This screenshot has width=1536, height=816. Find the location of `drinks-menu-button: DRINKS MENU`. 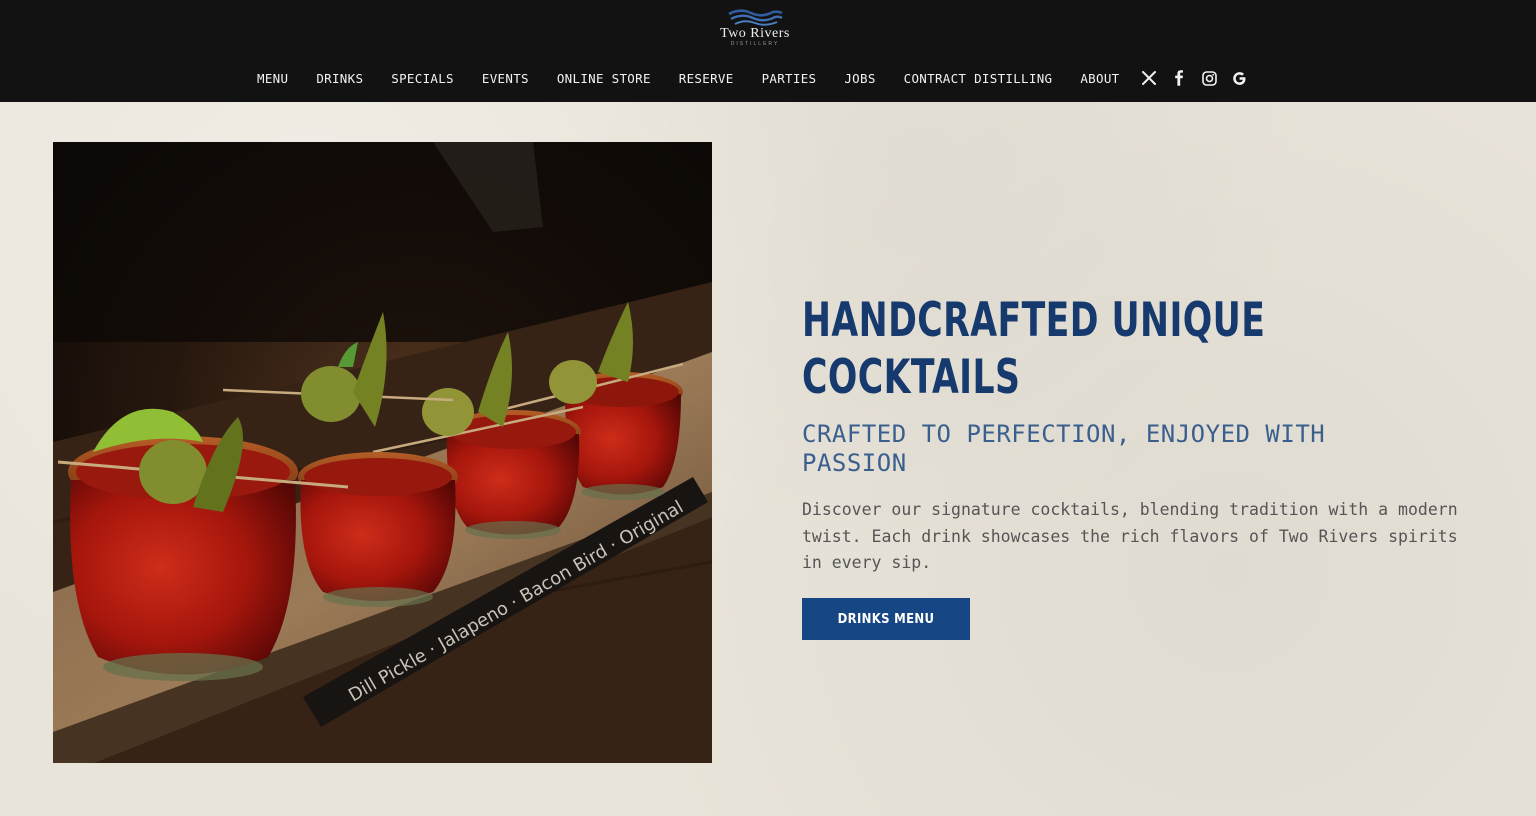

drinks-menu-button: DRINKS MENU is located at coordinates (886, 619).